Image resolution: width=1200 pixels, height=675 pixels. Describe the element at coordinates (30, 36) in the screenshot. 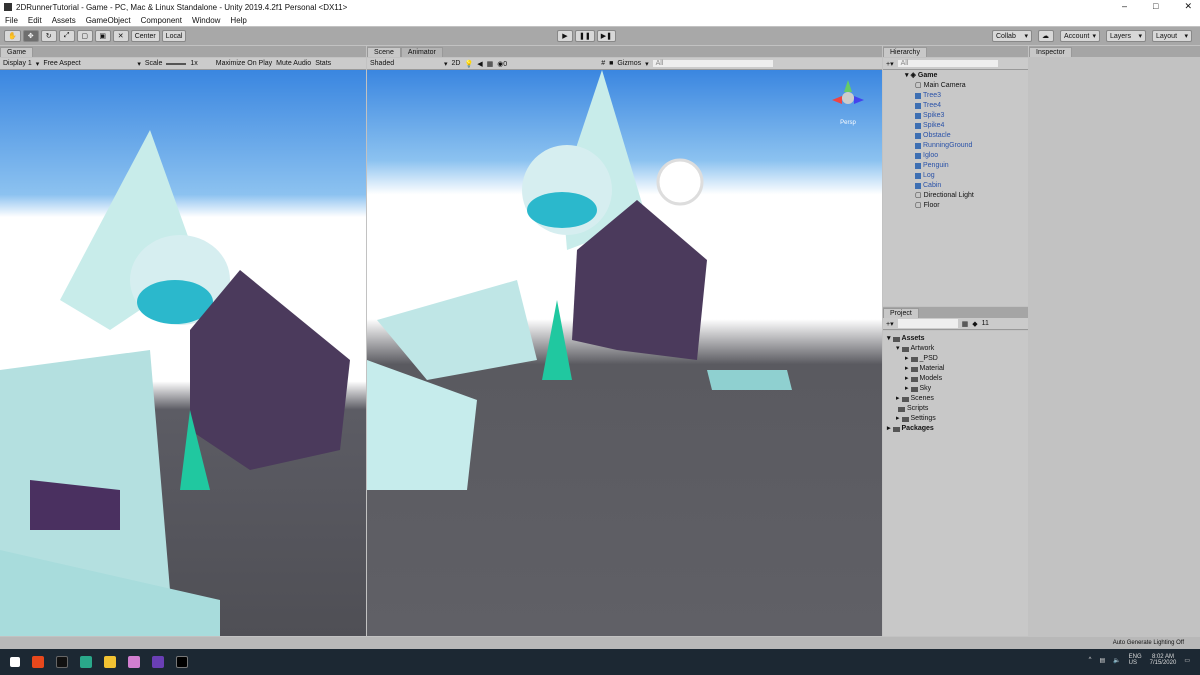

I see `move-tool-button: ✥` at that location.